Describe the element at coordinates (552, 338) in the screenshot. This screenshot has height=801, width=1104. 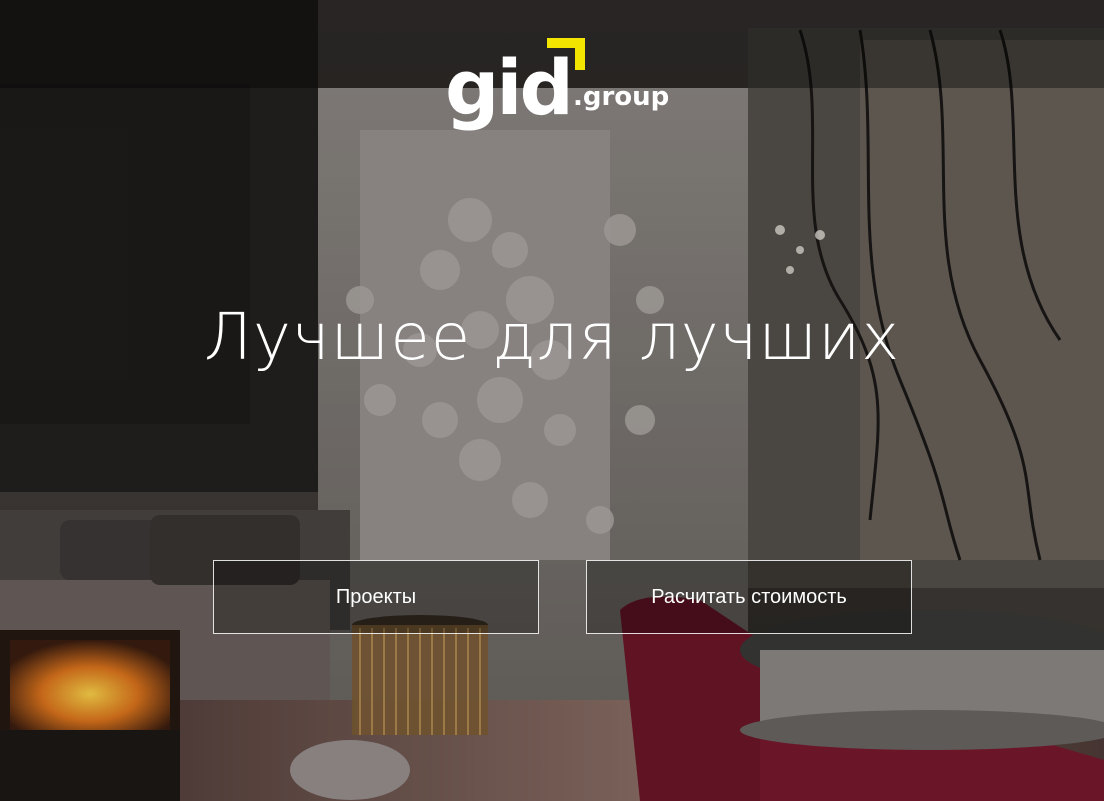
I see `hero-headline: Лучшее для лучших` at that location.